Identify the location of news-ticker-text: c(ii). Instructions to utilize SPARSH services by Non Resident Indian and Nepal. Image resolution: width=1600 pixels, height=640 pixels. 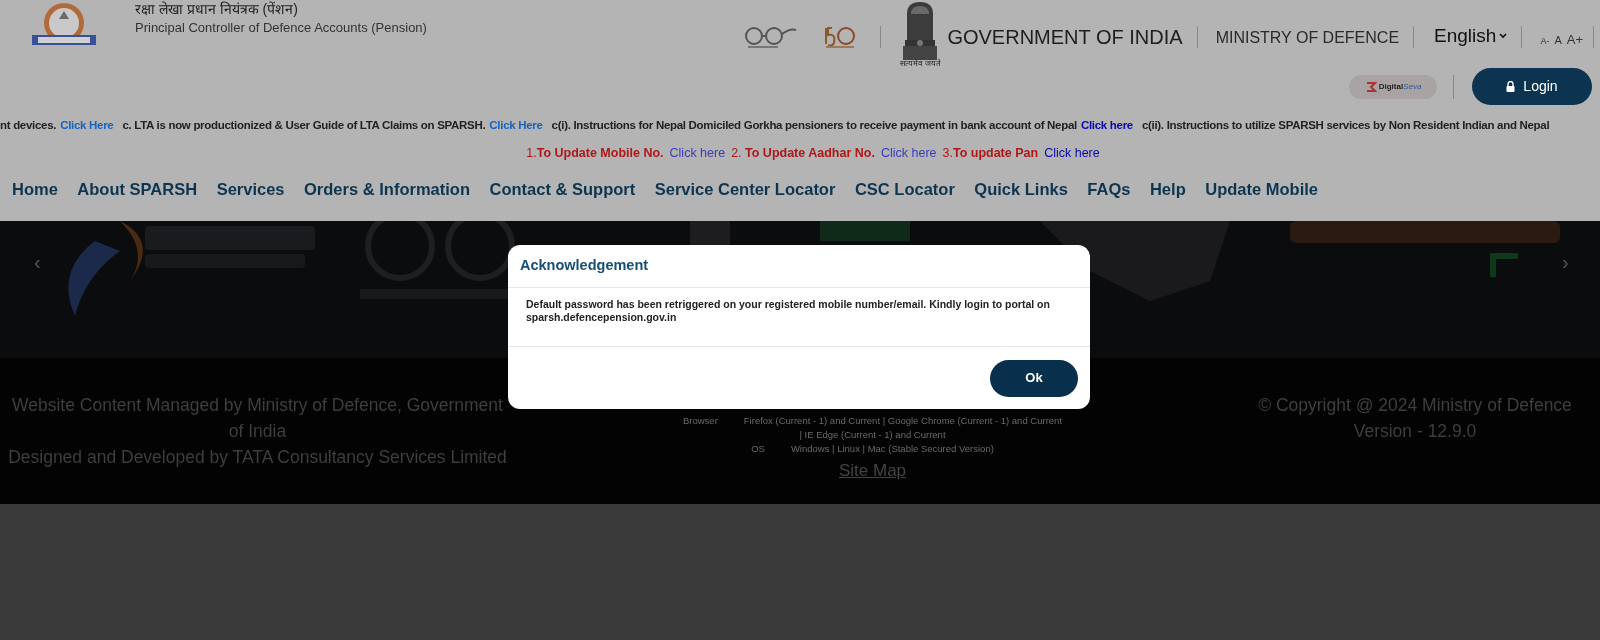
(1345, 126).